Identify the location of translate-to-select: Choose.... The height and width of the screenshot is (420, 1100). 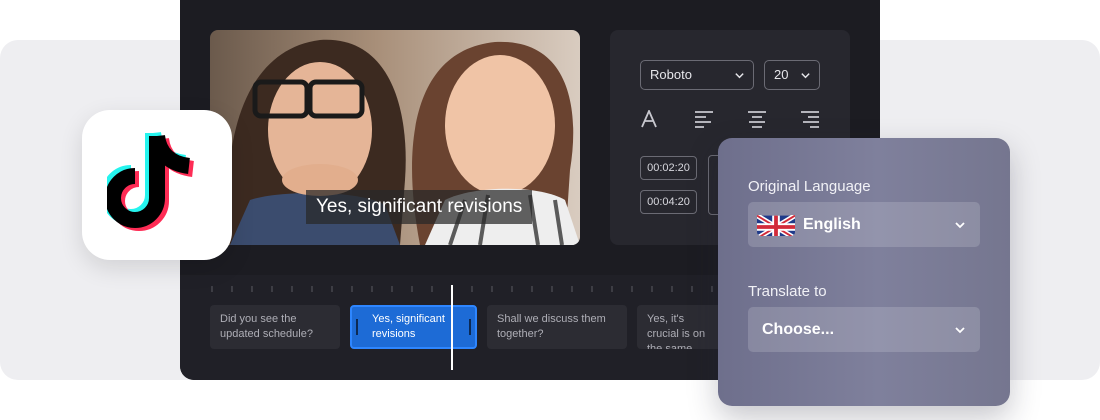
(864, 329).